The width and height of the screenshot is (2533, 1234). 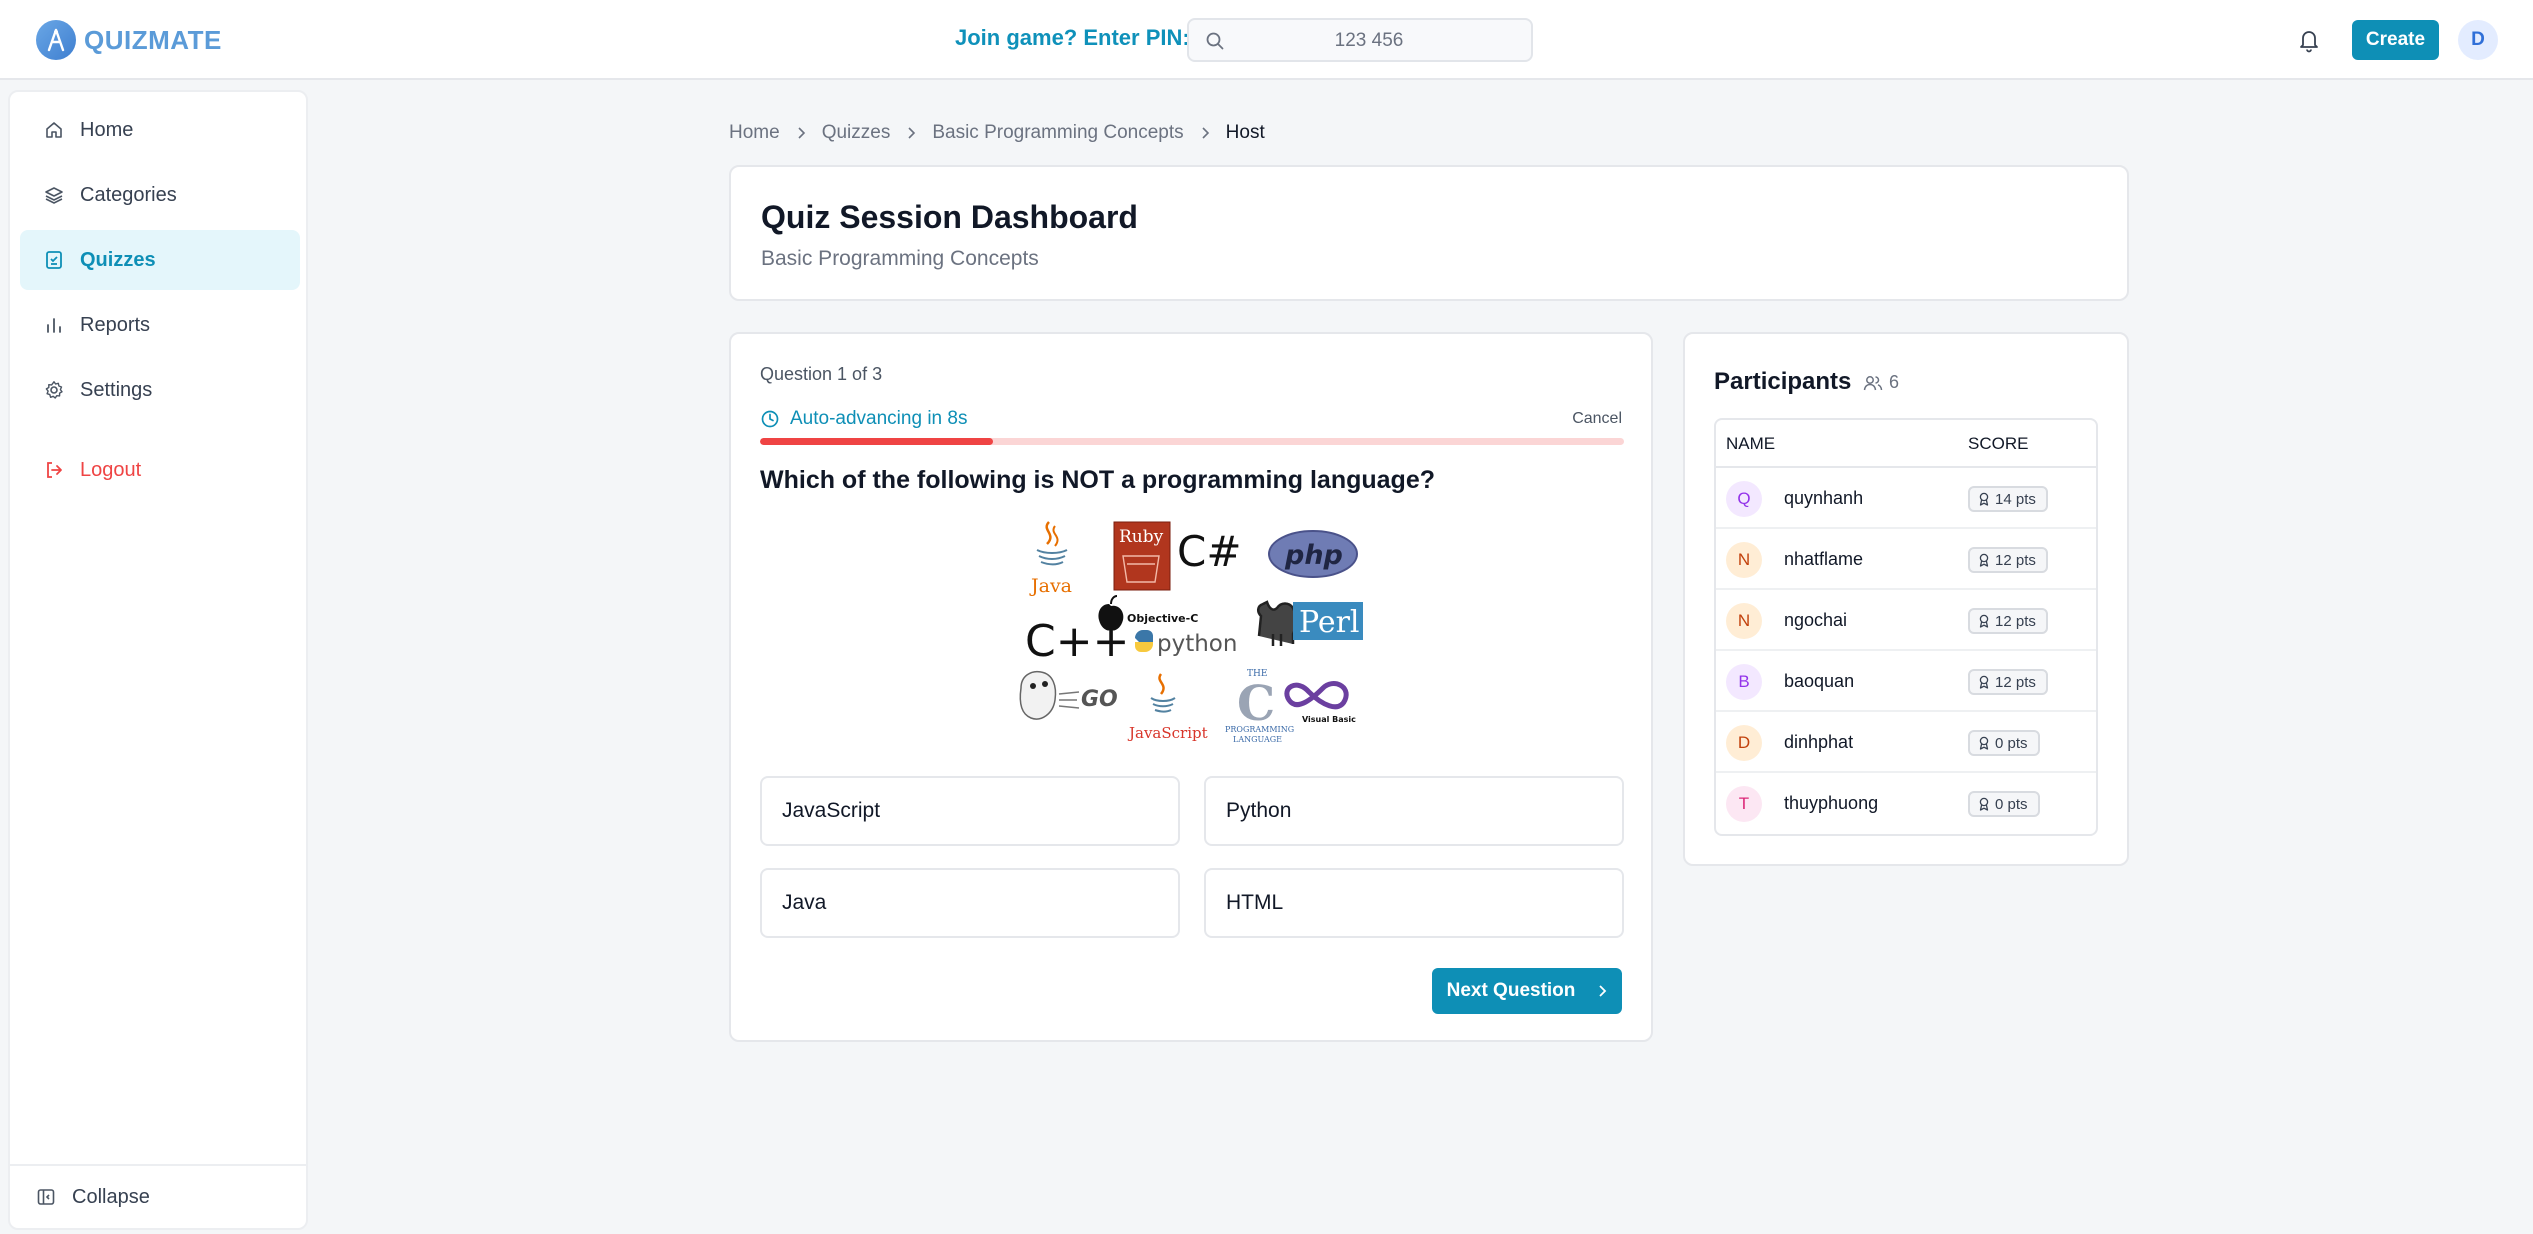 What do you see at coordinates (116, 389) in the screenshot?
I see `sidebar-item-label: Settings` at bounding box center [116, 389].